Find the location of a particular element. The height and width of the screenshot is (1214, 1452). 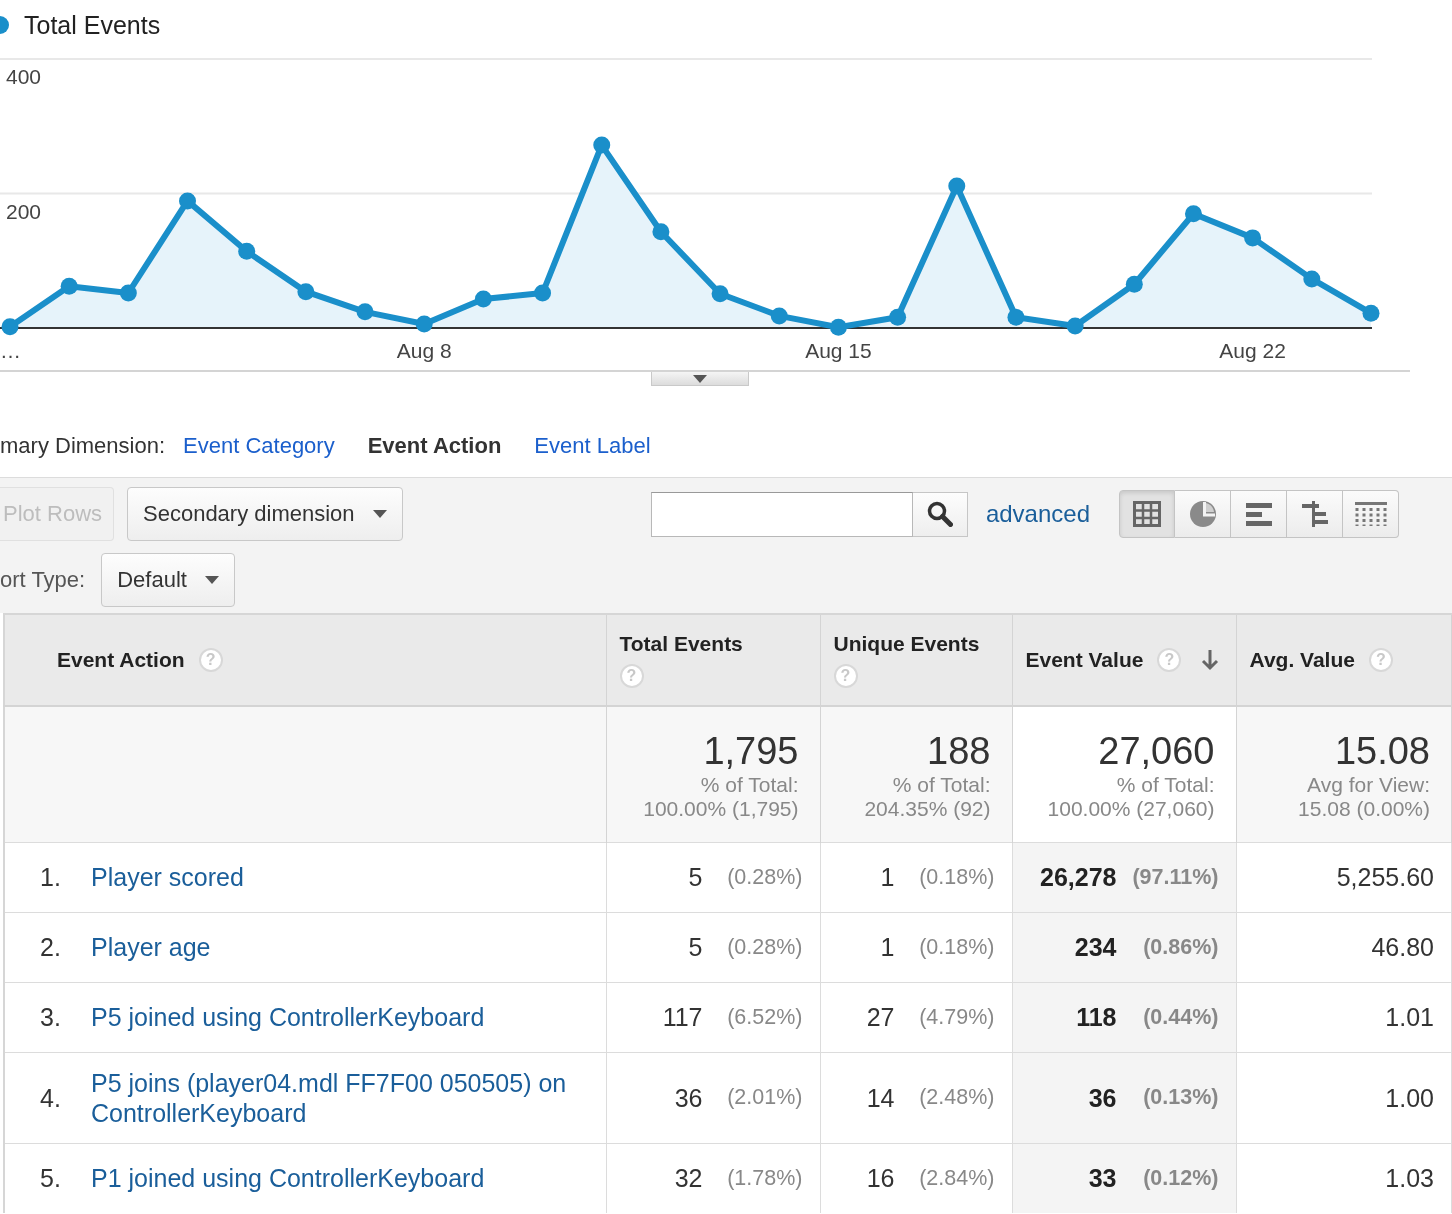

sort-type-label: ort Type: is located at coordinates (43, 580).